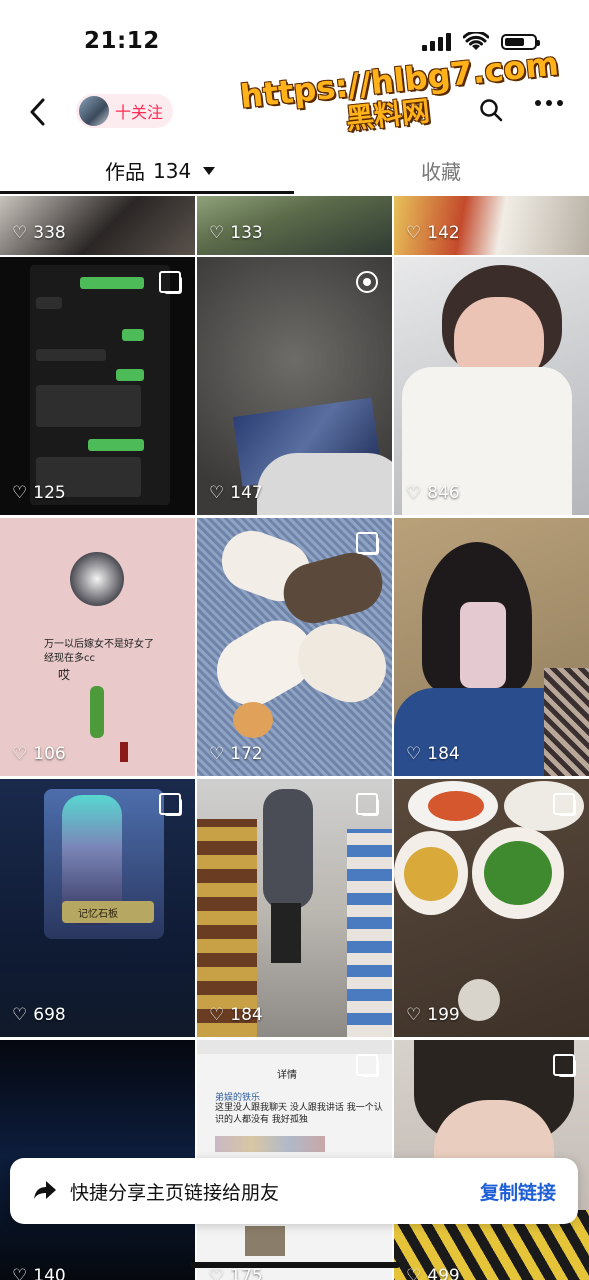 The height and width of the screenshot is (1280, 589). What do you see at coordinates (209, 170) in the screenshot?
I see `caret-down-icon` at bounding box center [209, 170].